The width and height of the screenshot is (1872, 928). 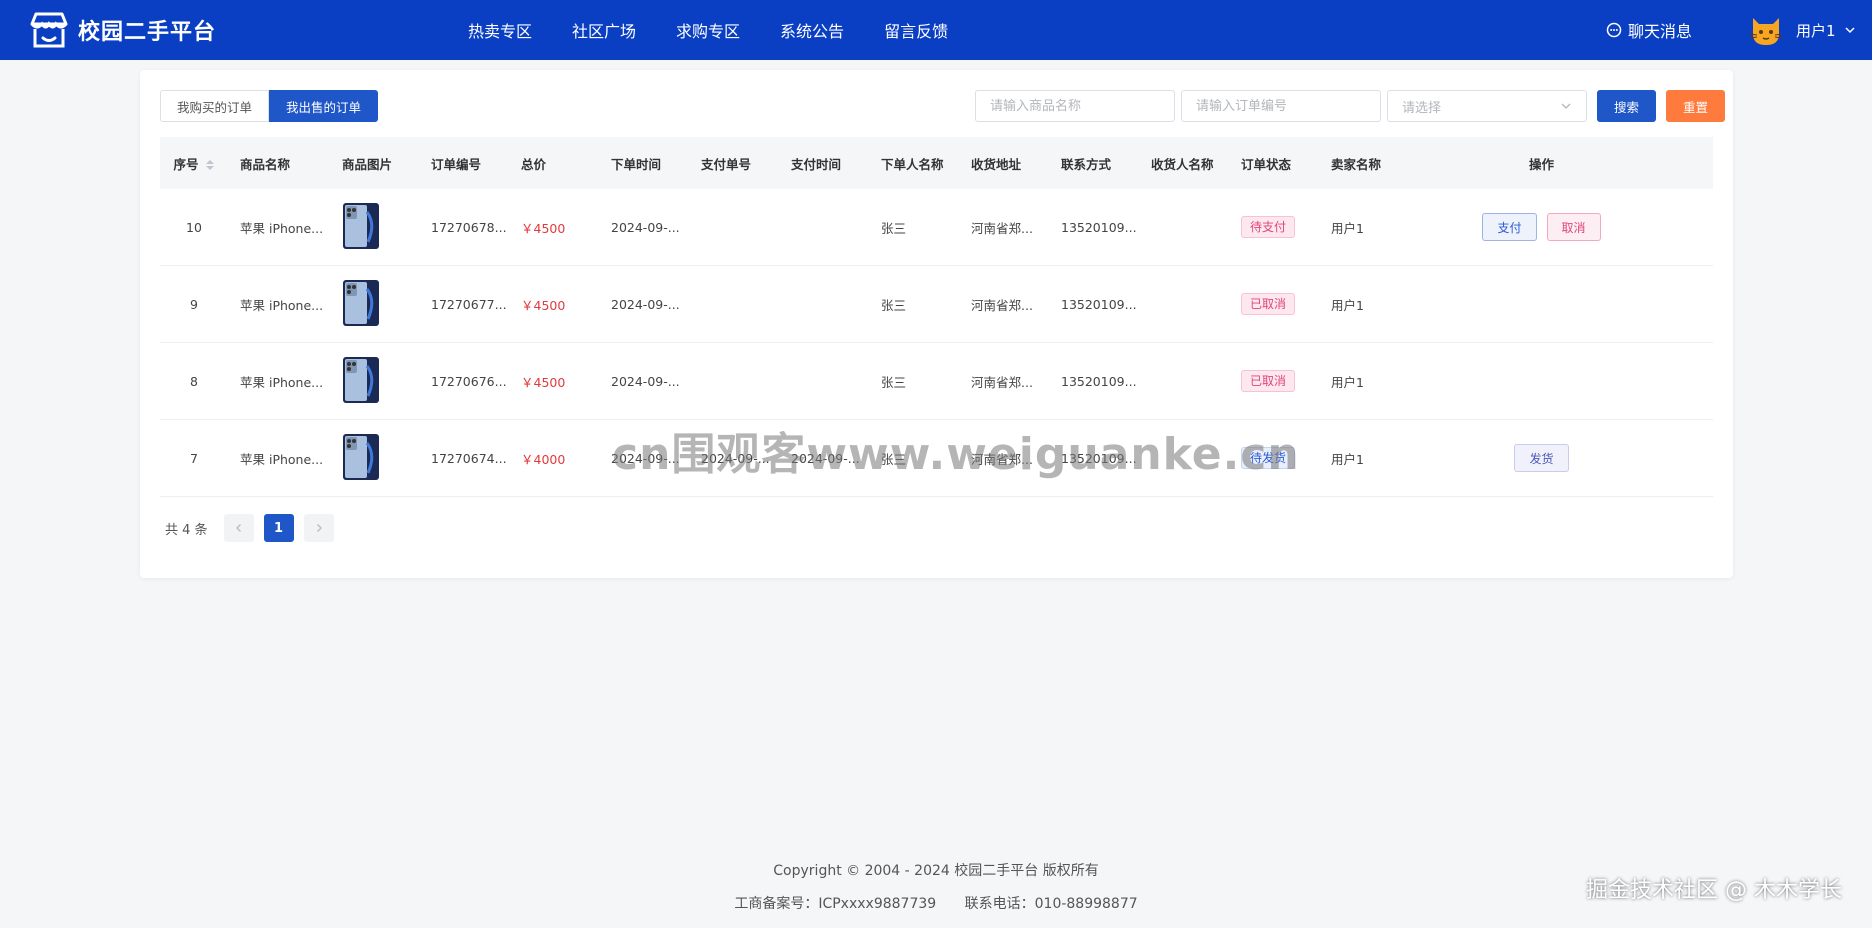 I want to click on cell-index: 9, so click(x=194, y=304).